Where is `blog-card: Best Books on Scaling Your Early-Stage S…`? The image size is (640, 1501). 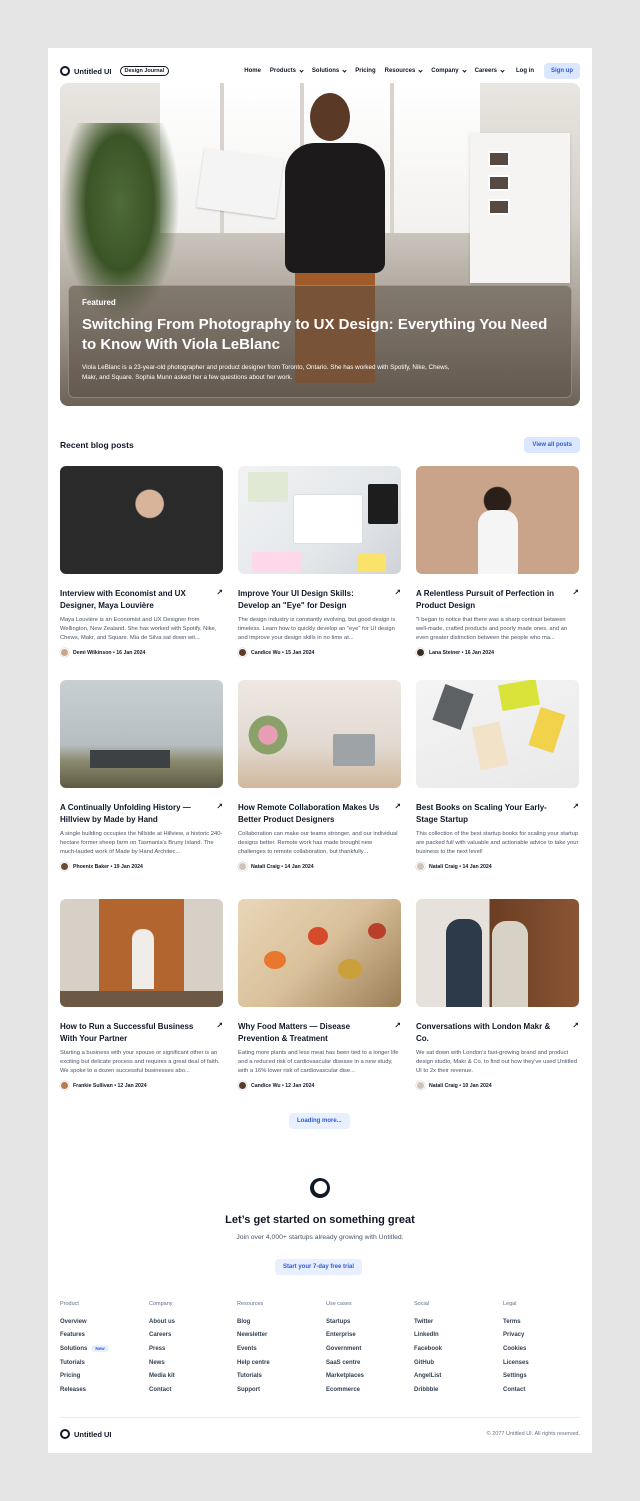
blog-card: Best Books on Scaling Your Early-Stage S… is located at coordinates (497, 775).